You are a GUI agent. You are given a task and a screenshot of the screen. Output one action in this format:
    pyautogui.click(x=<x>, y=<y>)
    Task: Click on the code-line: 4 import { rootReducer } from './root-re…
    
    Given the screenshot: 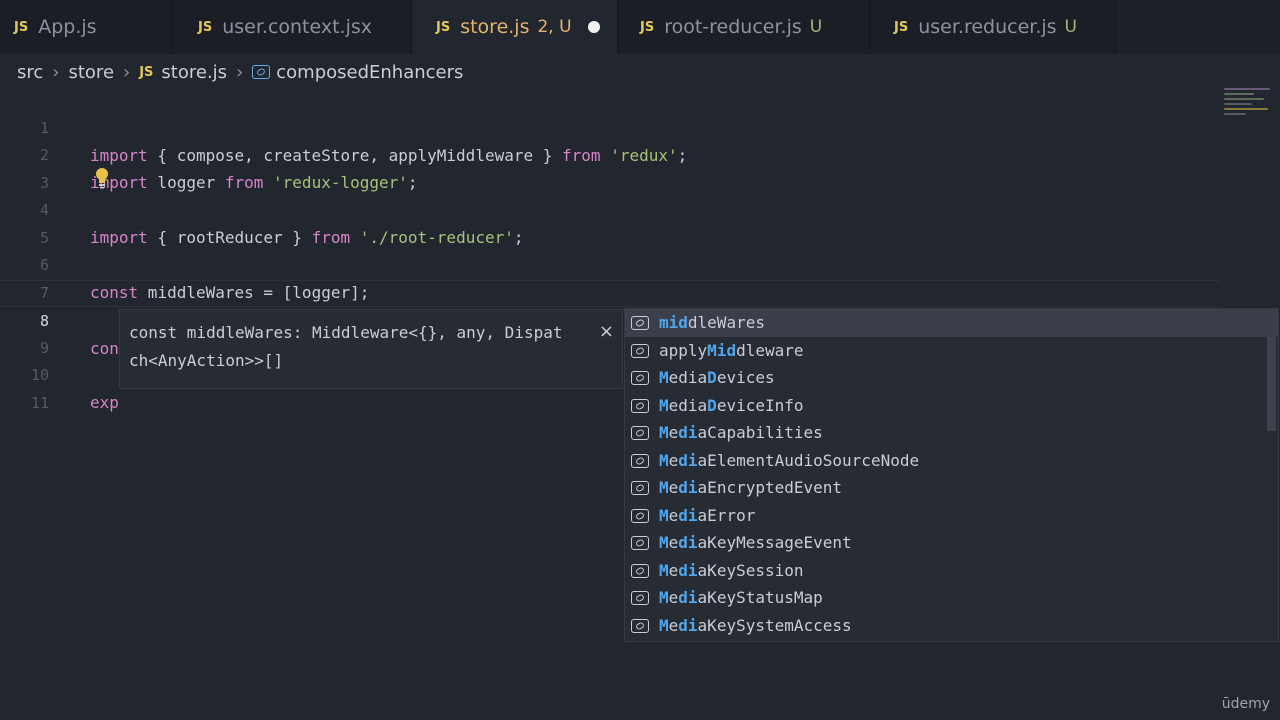 What is the action you would take?
    pyautogui.click(x=610, y=208)
    